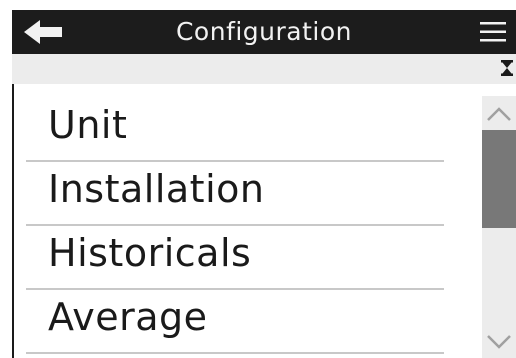  I want to click on menu-item-label: Installation, so click(156, 189).